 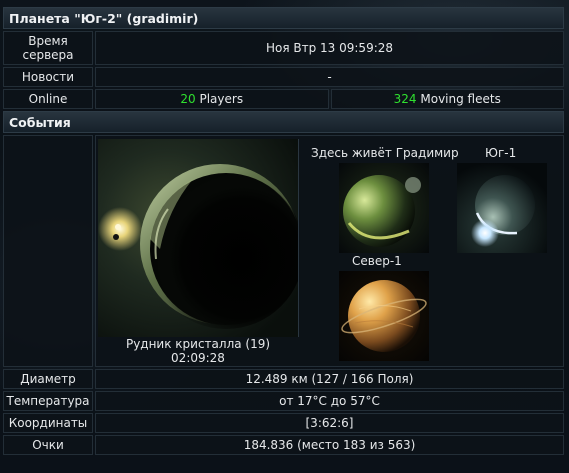 What do you see at coordinates (48, 77) in the screenshot?
I see `news-label: Новости` at bounding box center [48, 77].